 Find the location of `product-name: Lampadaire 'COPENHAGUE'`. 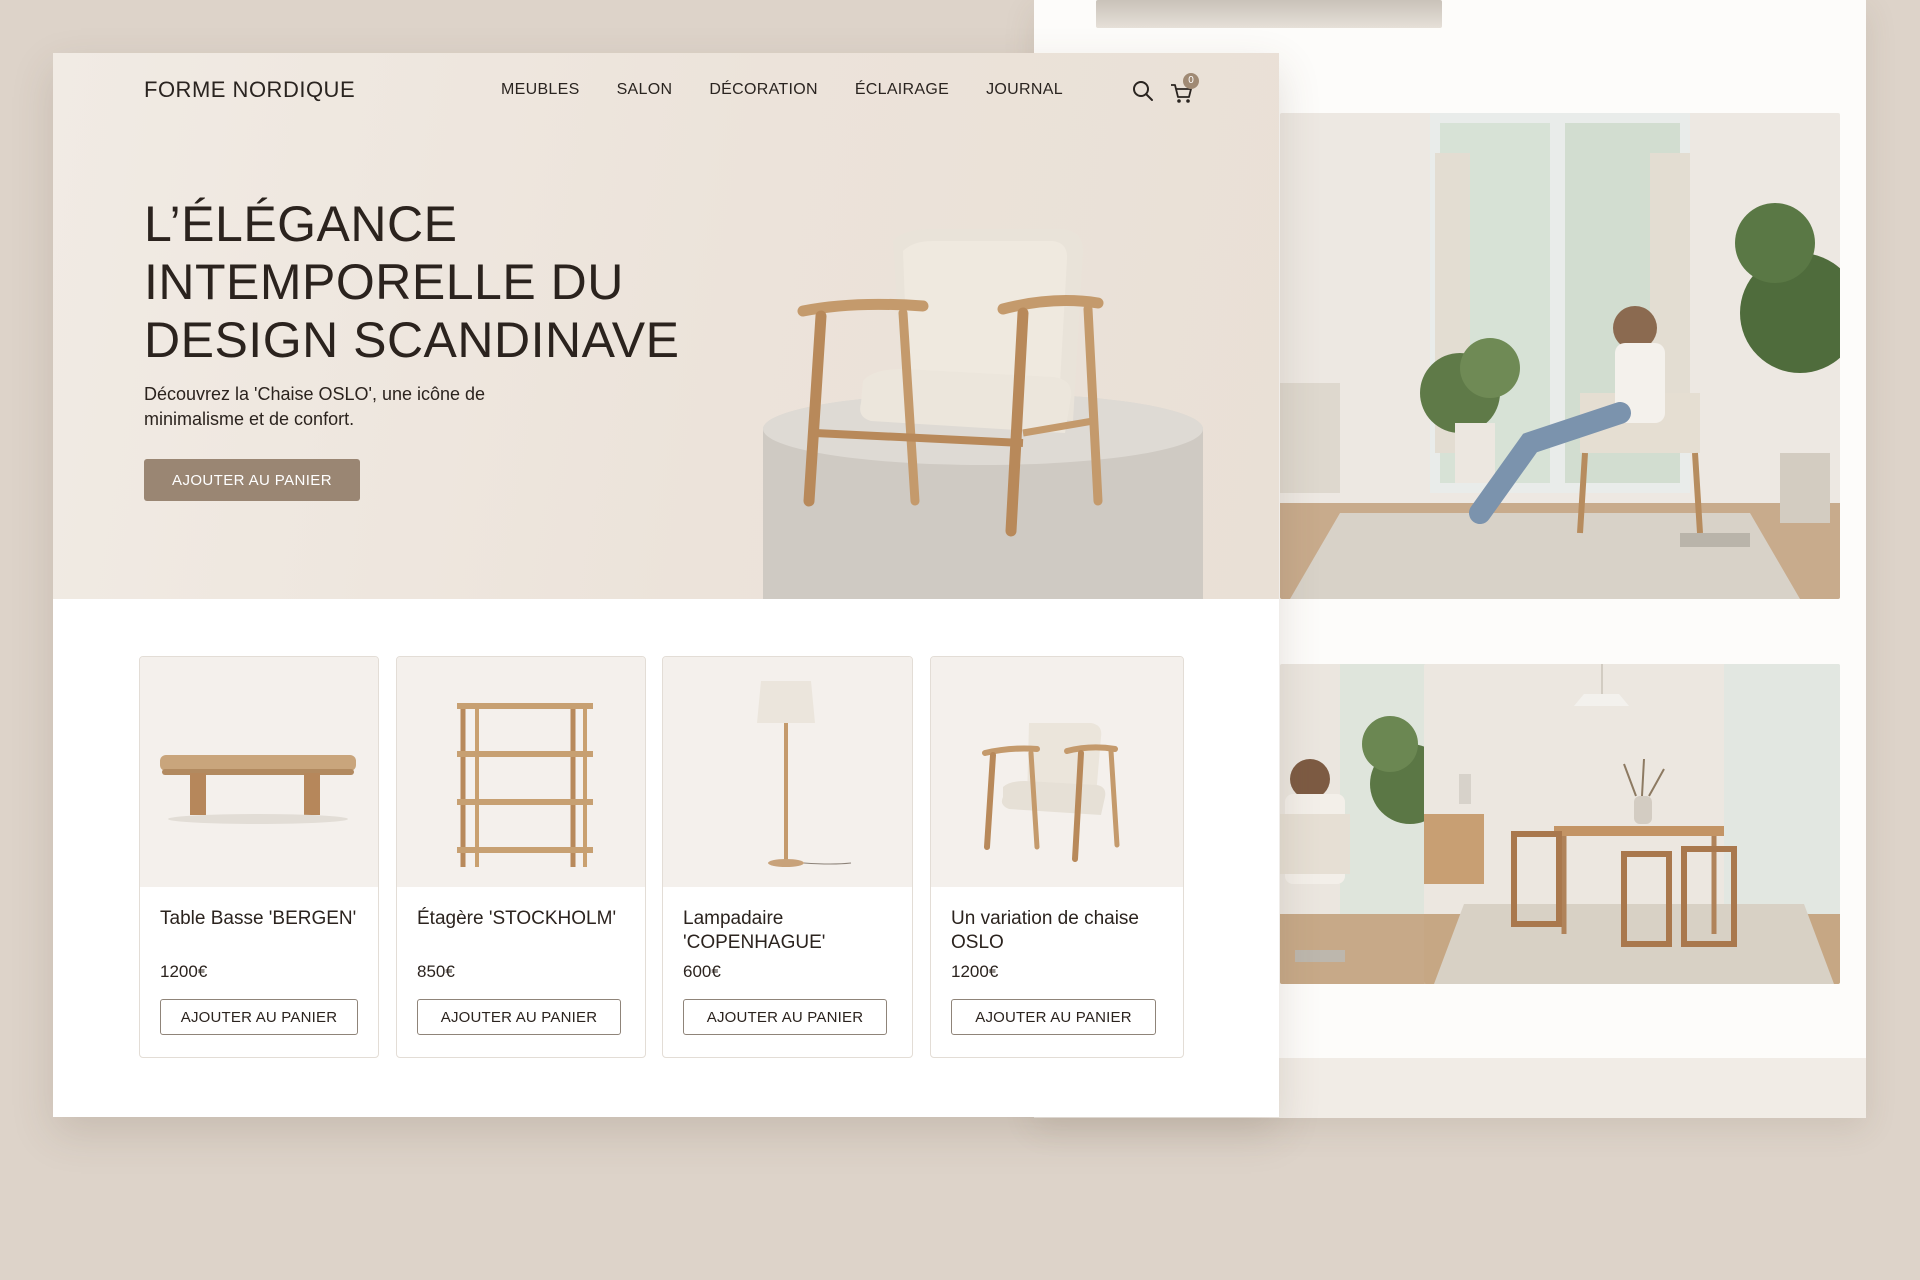

product-name: Lampadaire 'COPENHAGUE' is located at coordinates (754, 930).